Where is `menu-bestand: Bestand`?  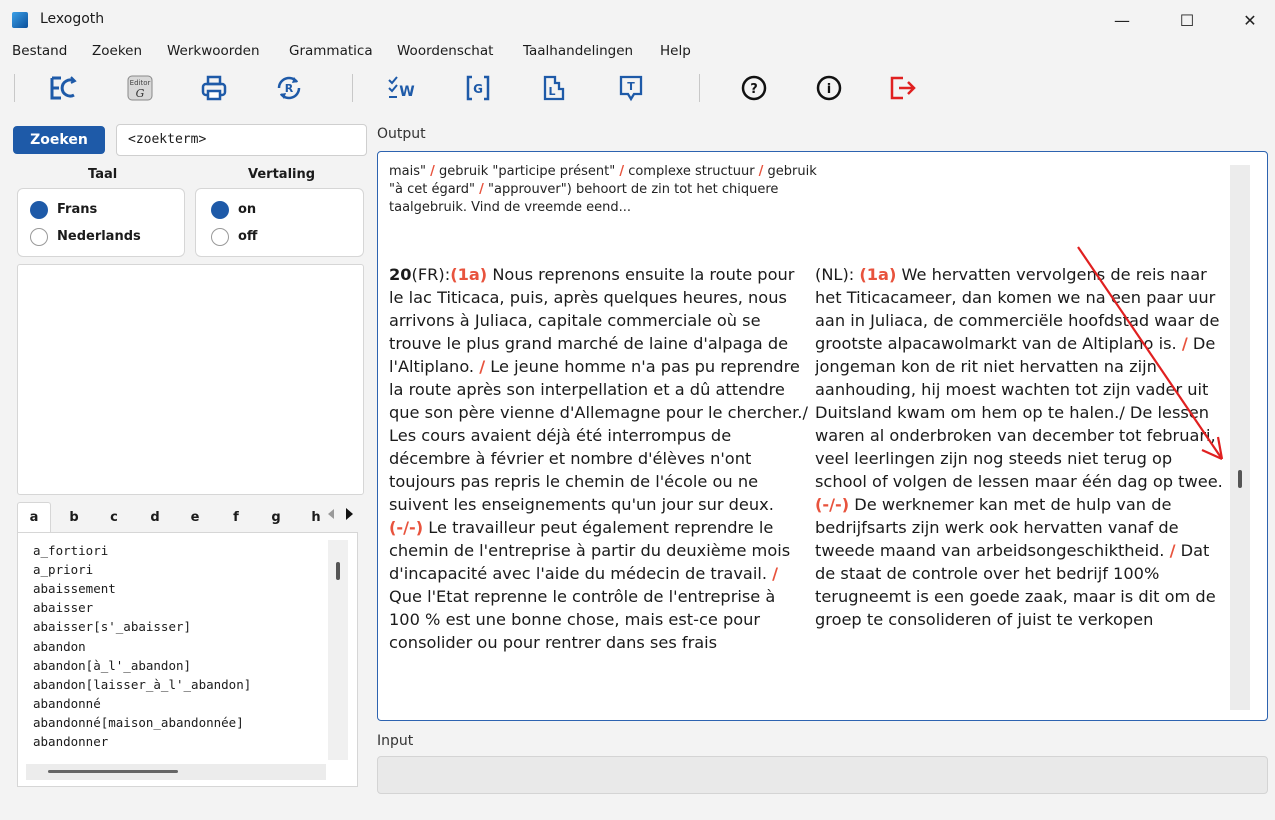 menu-bestand: Bestand is located at coordinates (39, 51).